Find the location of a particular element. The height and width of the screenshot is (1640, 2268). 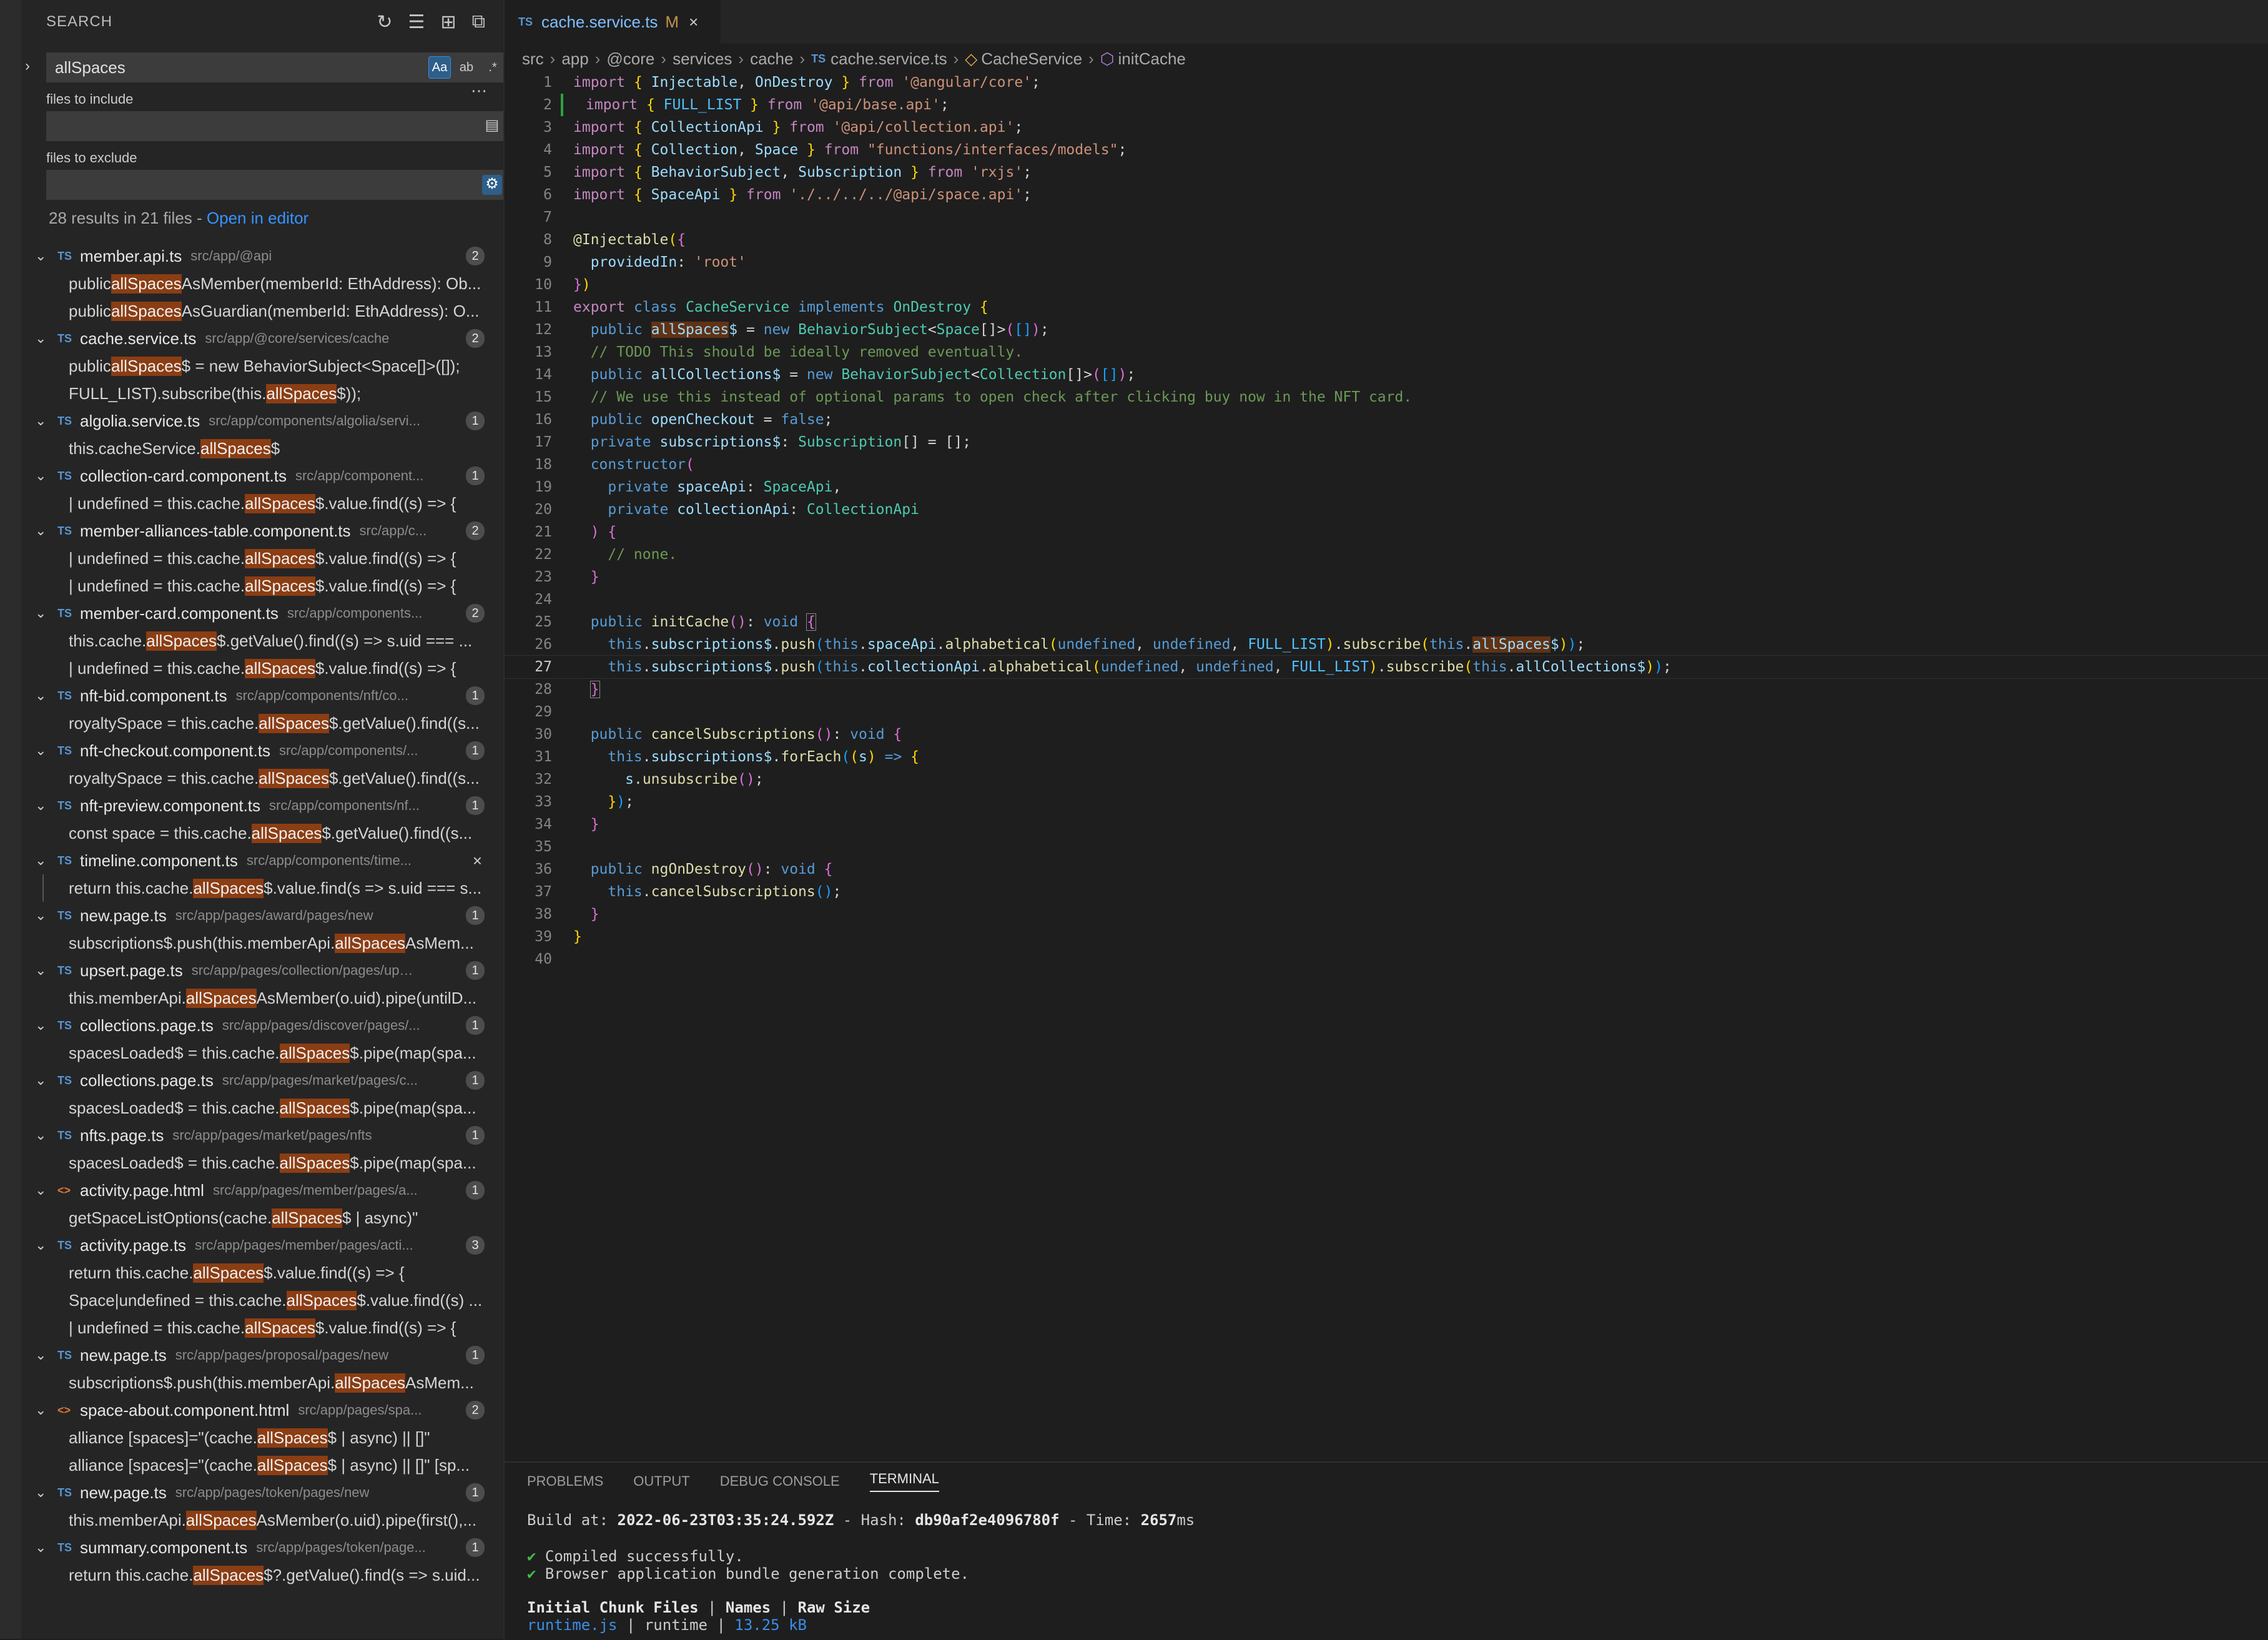

result-match-row: FULL_LIST).subscribe(this. allSpaces $)); is located at coordinates (262, 393).